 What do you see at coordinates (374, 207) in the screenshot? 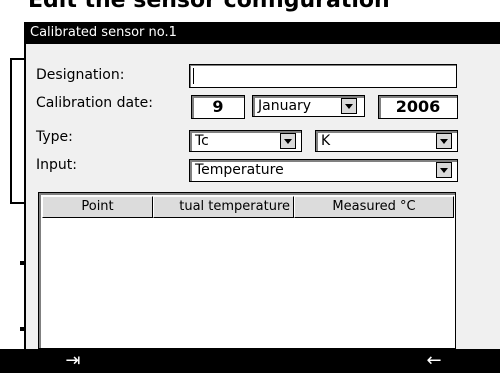
I see `column-header-measured: Measured °C` at bounding box center [374, 207].